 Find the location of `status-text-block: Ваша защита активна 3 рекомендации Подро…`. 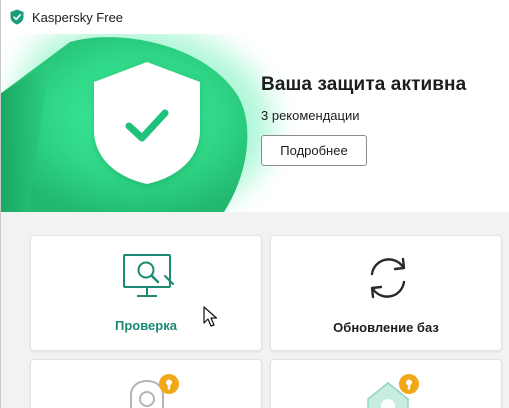

status-text-block: Ваша защита активна 3 рекомендации Подро… is located at coordinates (363, 120).